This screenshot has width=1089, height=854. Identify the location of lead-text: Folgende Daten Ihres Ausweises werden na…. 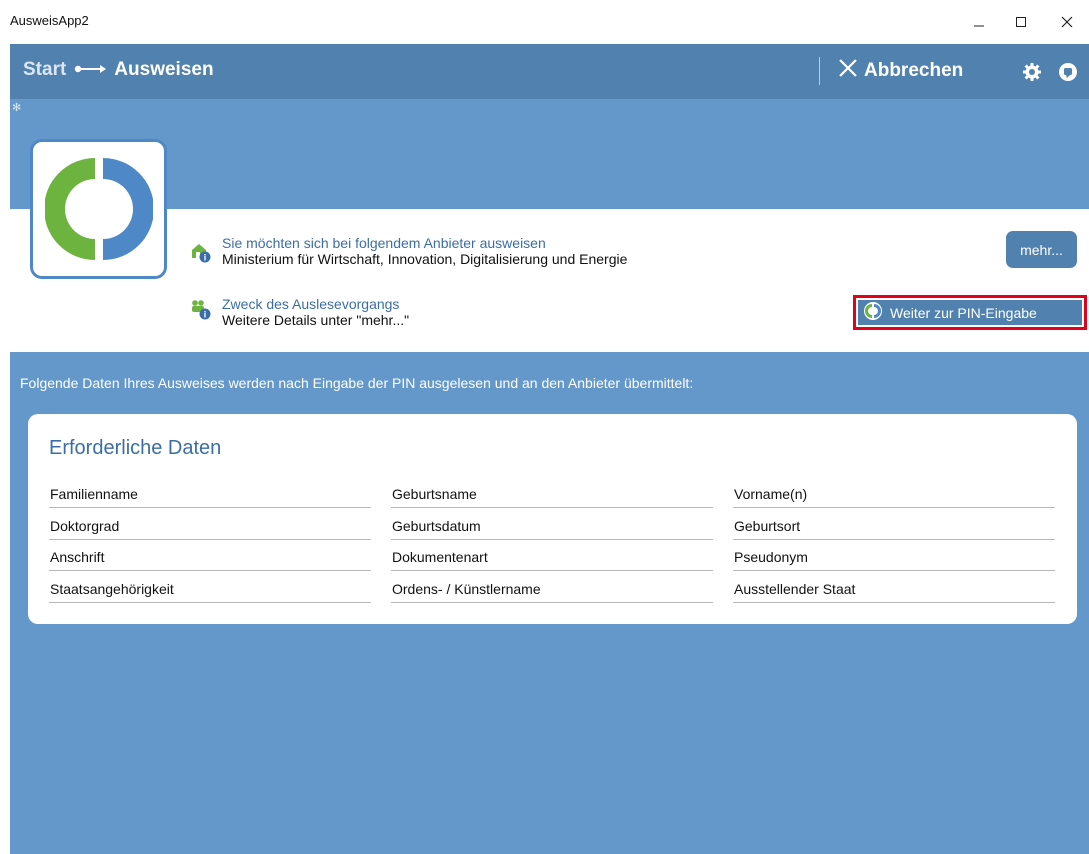
(357, 383).